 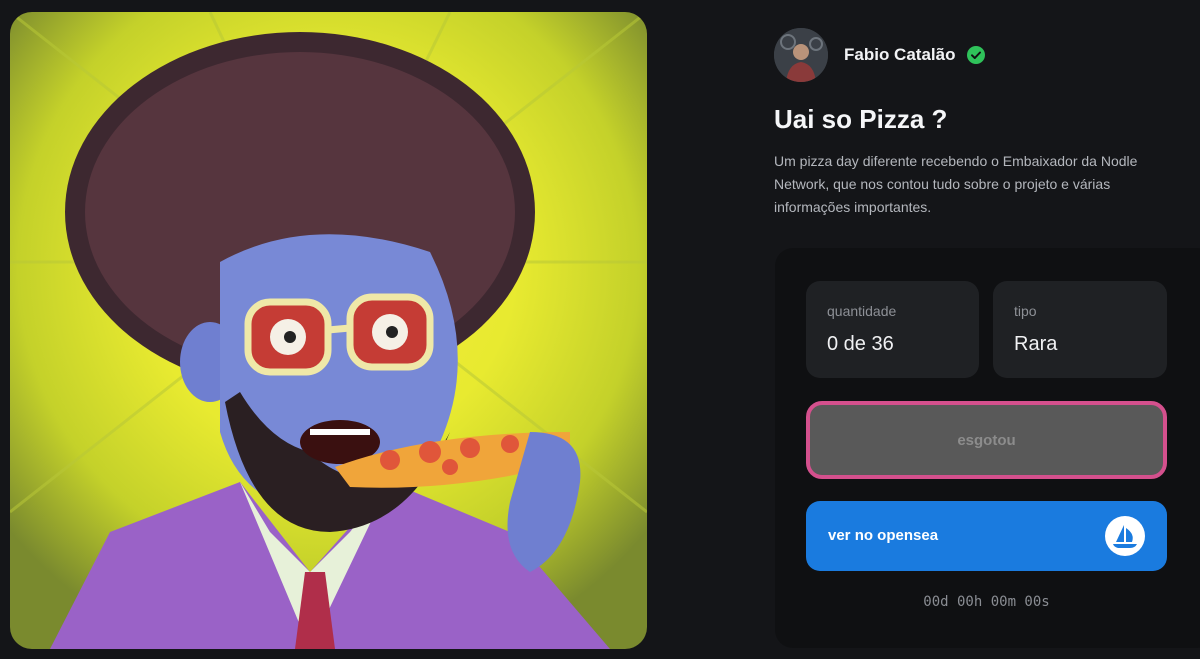 I want to click on quantity-card: quantidade 0 de 36, so click(x=892, y=329).